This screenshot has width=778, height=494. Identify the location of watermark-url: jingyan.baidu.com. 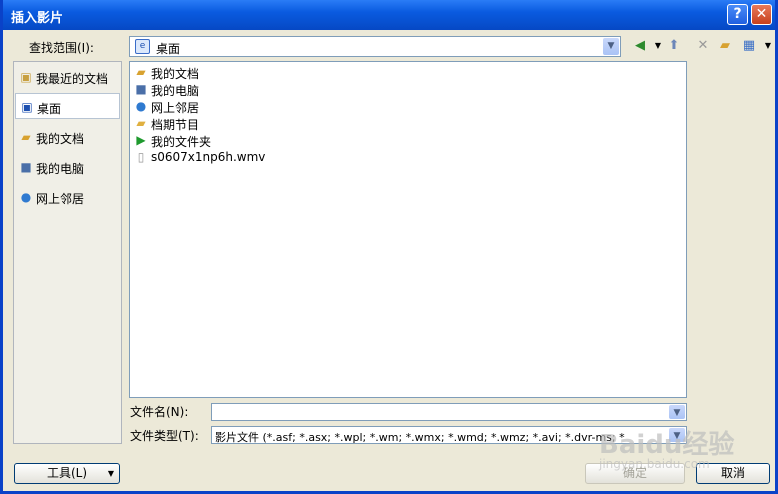
(654, 464).